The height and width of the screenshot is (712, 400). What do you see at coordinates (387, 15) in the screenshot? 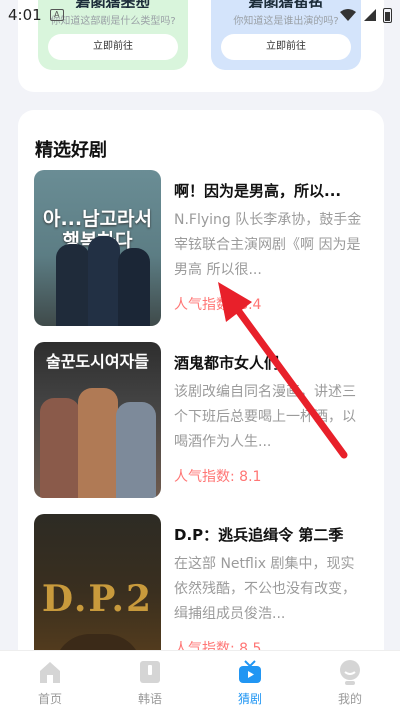
I see `battery-icon` at bounding box center [387, 15].